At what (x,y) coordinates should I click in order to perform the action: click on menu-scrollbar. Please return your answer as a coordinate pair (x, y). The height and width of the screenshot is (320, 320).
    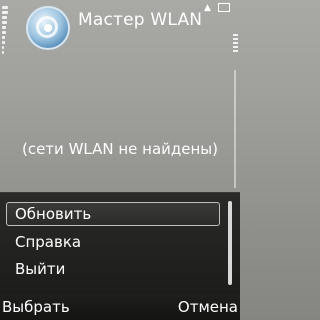
    Looking at the image, I should click on (230, 243).